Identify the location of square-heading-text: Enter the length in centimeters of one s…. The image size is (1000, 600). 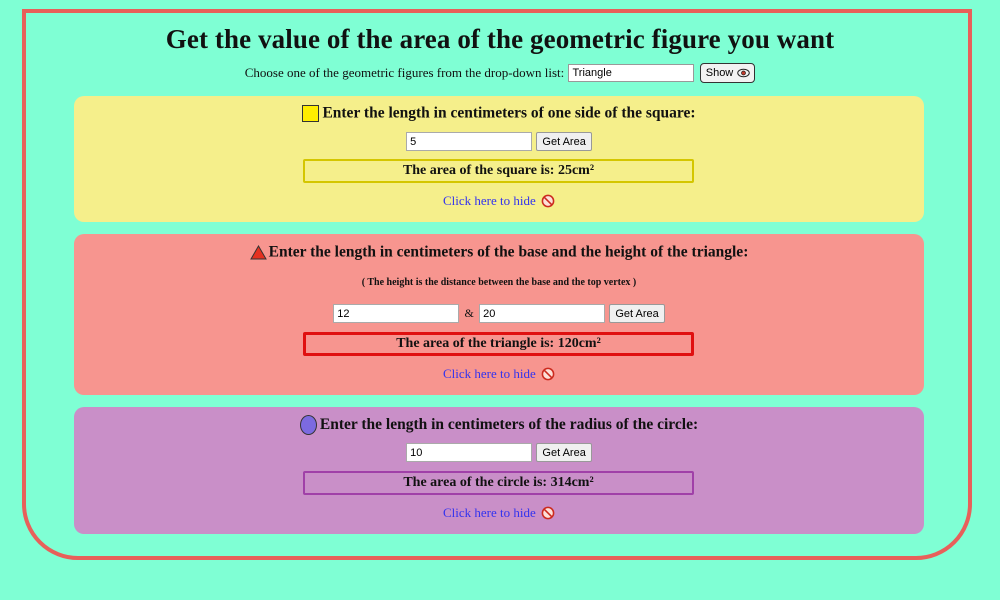
(509, 113).